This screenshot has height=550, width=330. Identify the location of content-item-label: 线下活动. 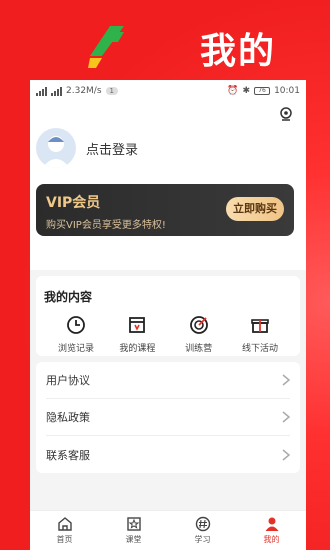
(259, 349).